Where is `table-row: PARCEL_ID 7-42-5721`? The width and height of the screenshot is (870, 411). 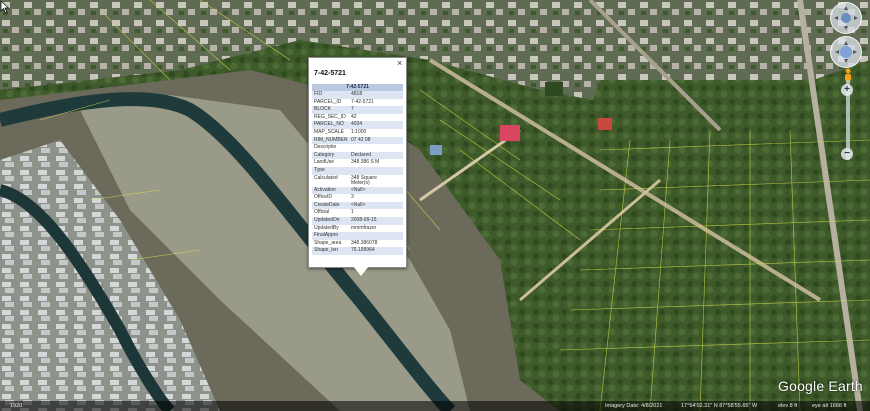 table-row: PARCEL_ID 7-42-5721 is located at coordinates (357, 102).